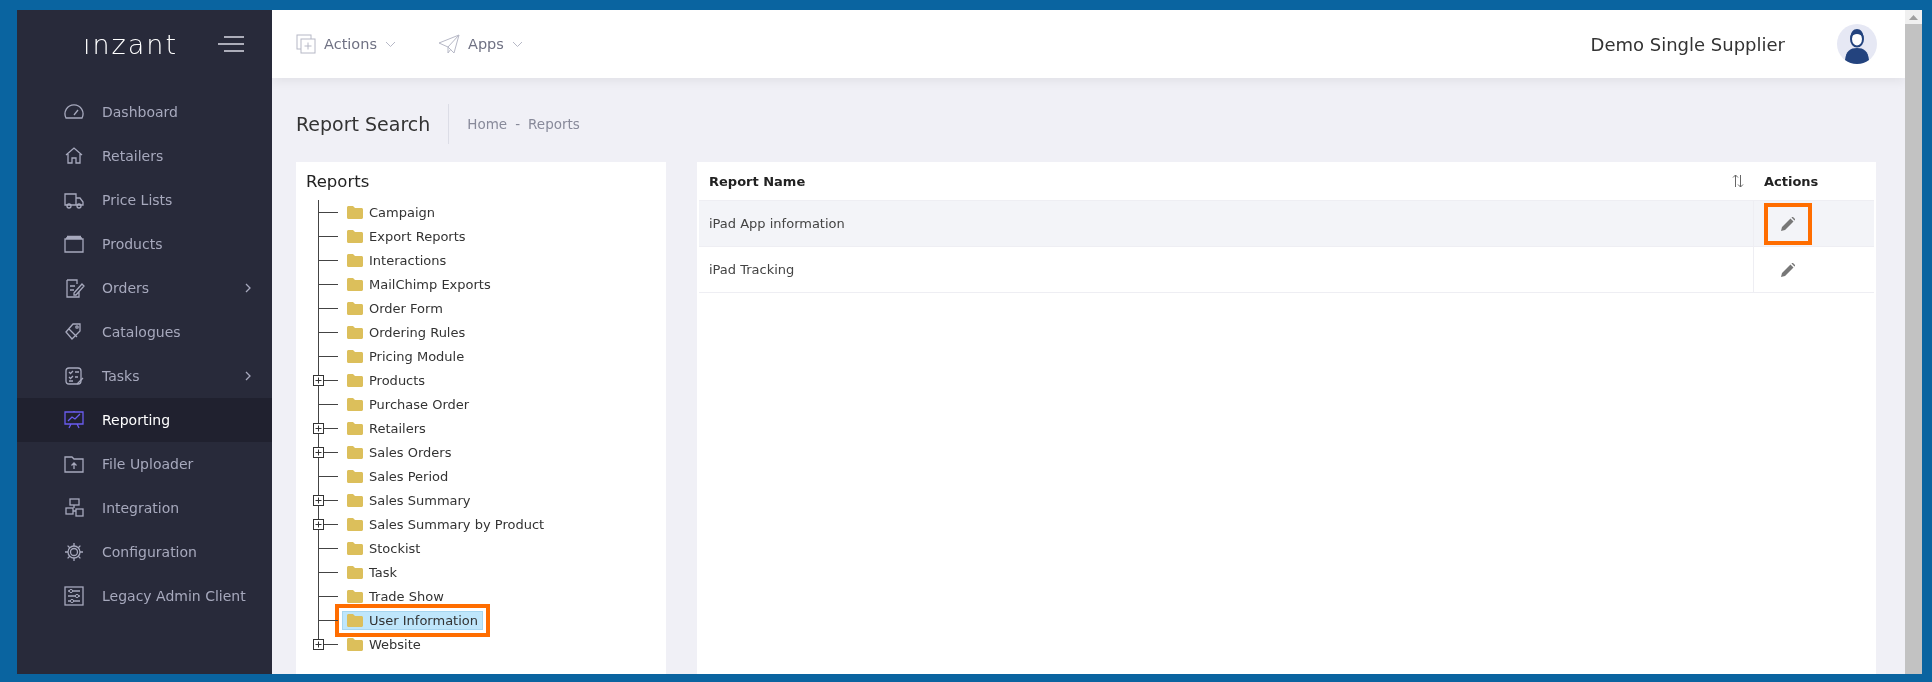 This screenshot has width=1932, height=682. What do you see at coordinates (131, 44) in the screenshot?
I see `logo: ınzant` at bounding box center [131, 44].